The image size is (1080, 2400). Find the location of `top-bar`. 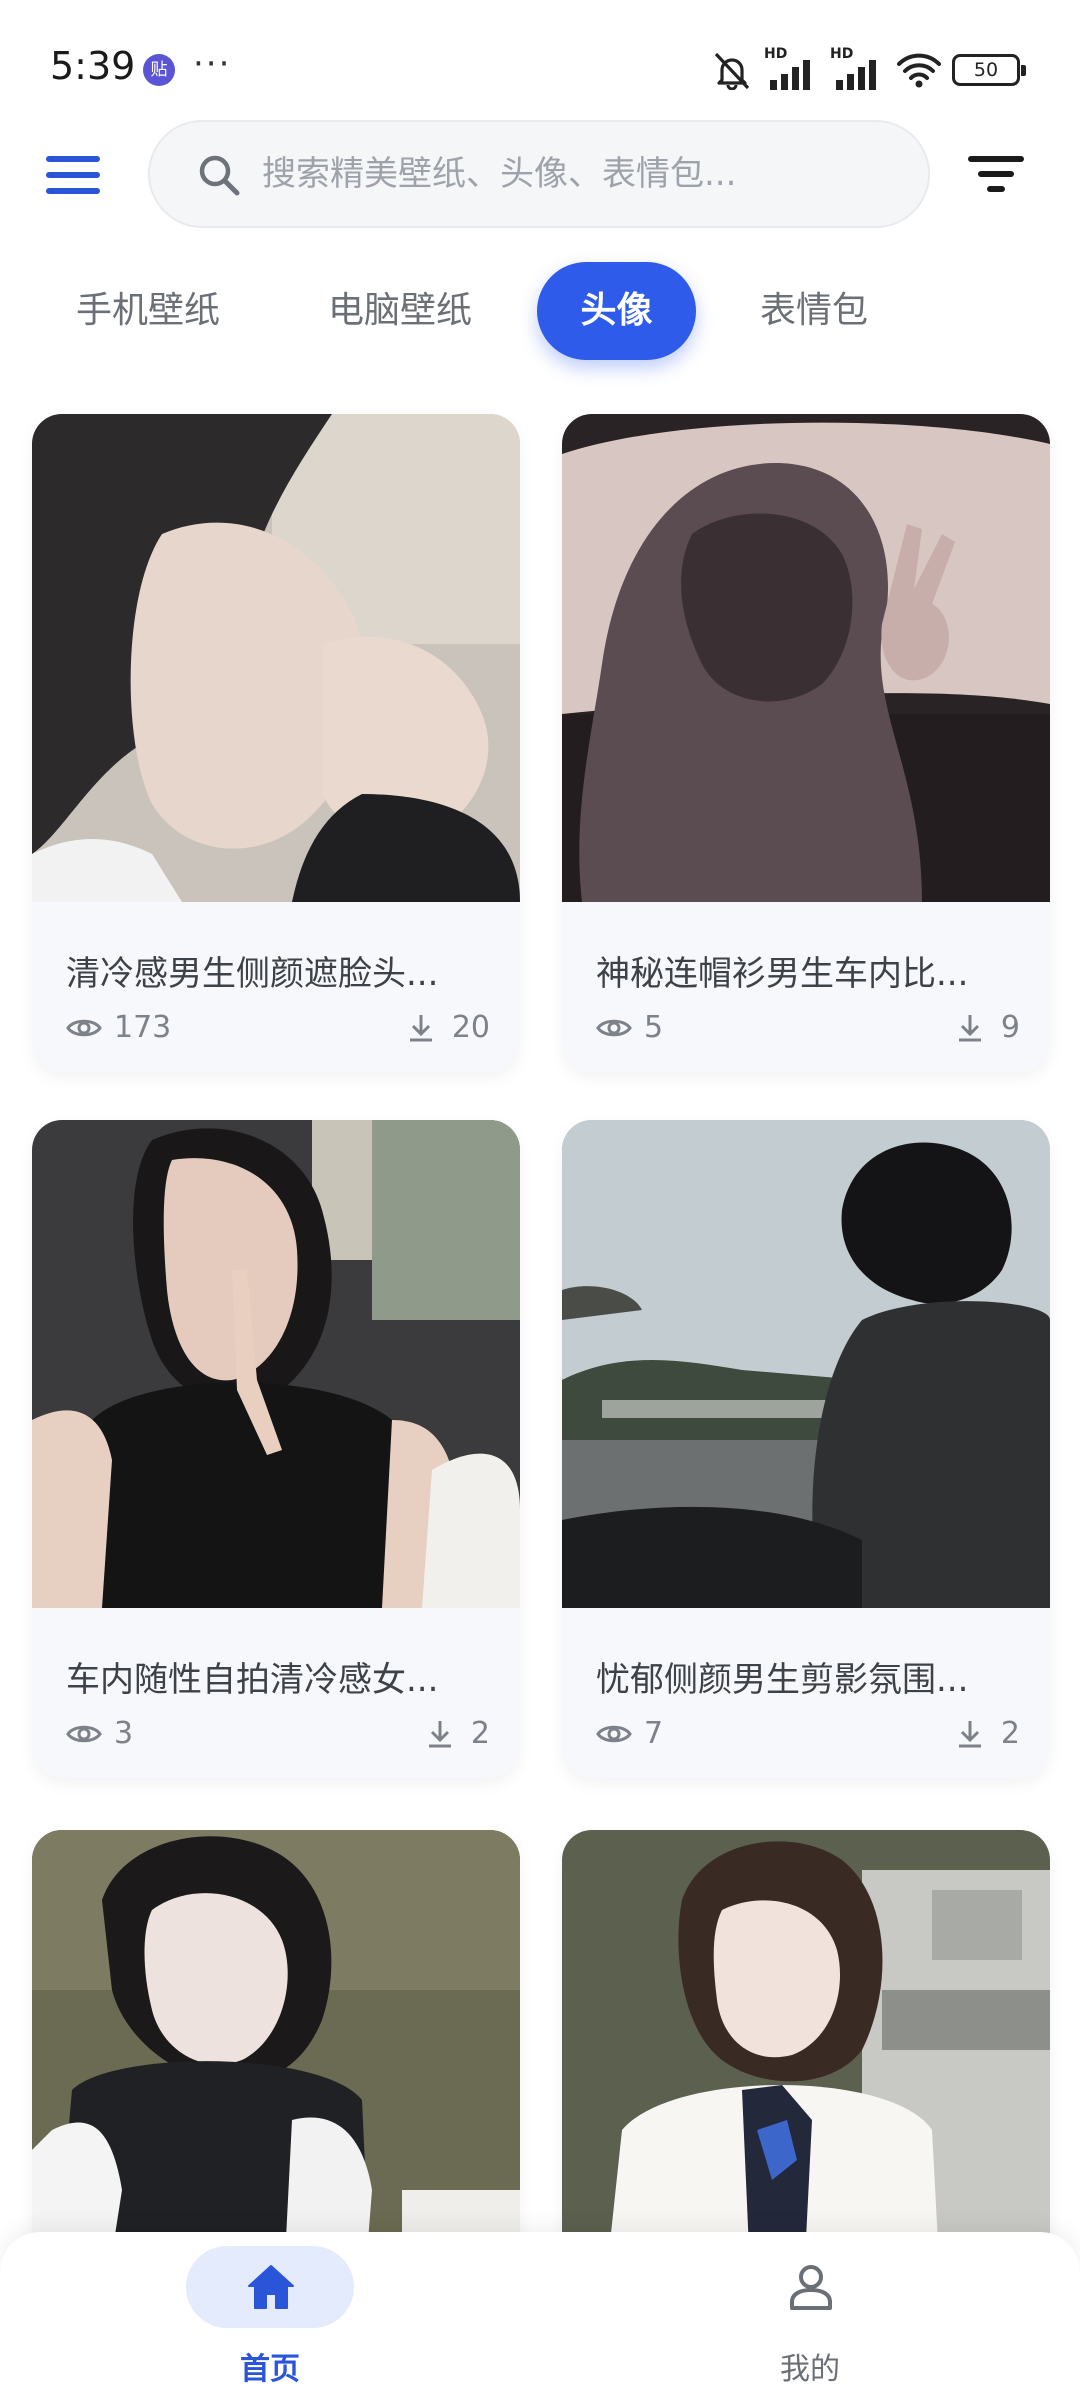

top-bar is located at coordinates (540, 175).